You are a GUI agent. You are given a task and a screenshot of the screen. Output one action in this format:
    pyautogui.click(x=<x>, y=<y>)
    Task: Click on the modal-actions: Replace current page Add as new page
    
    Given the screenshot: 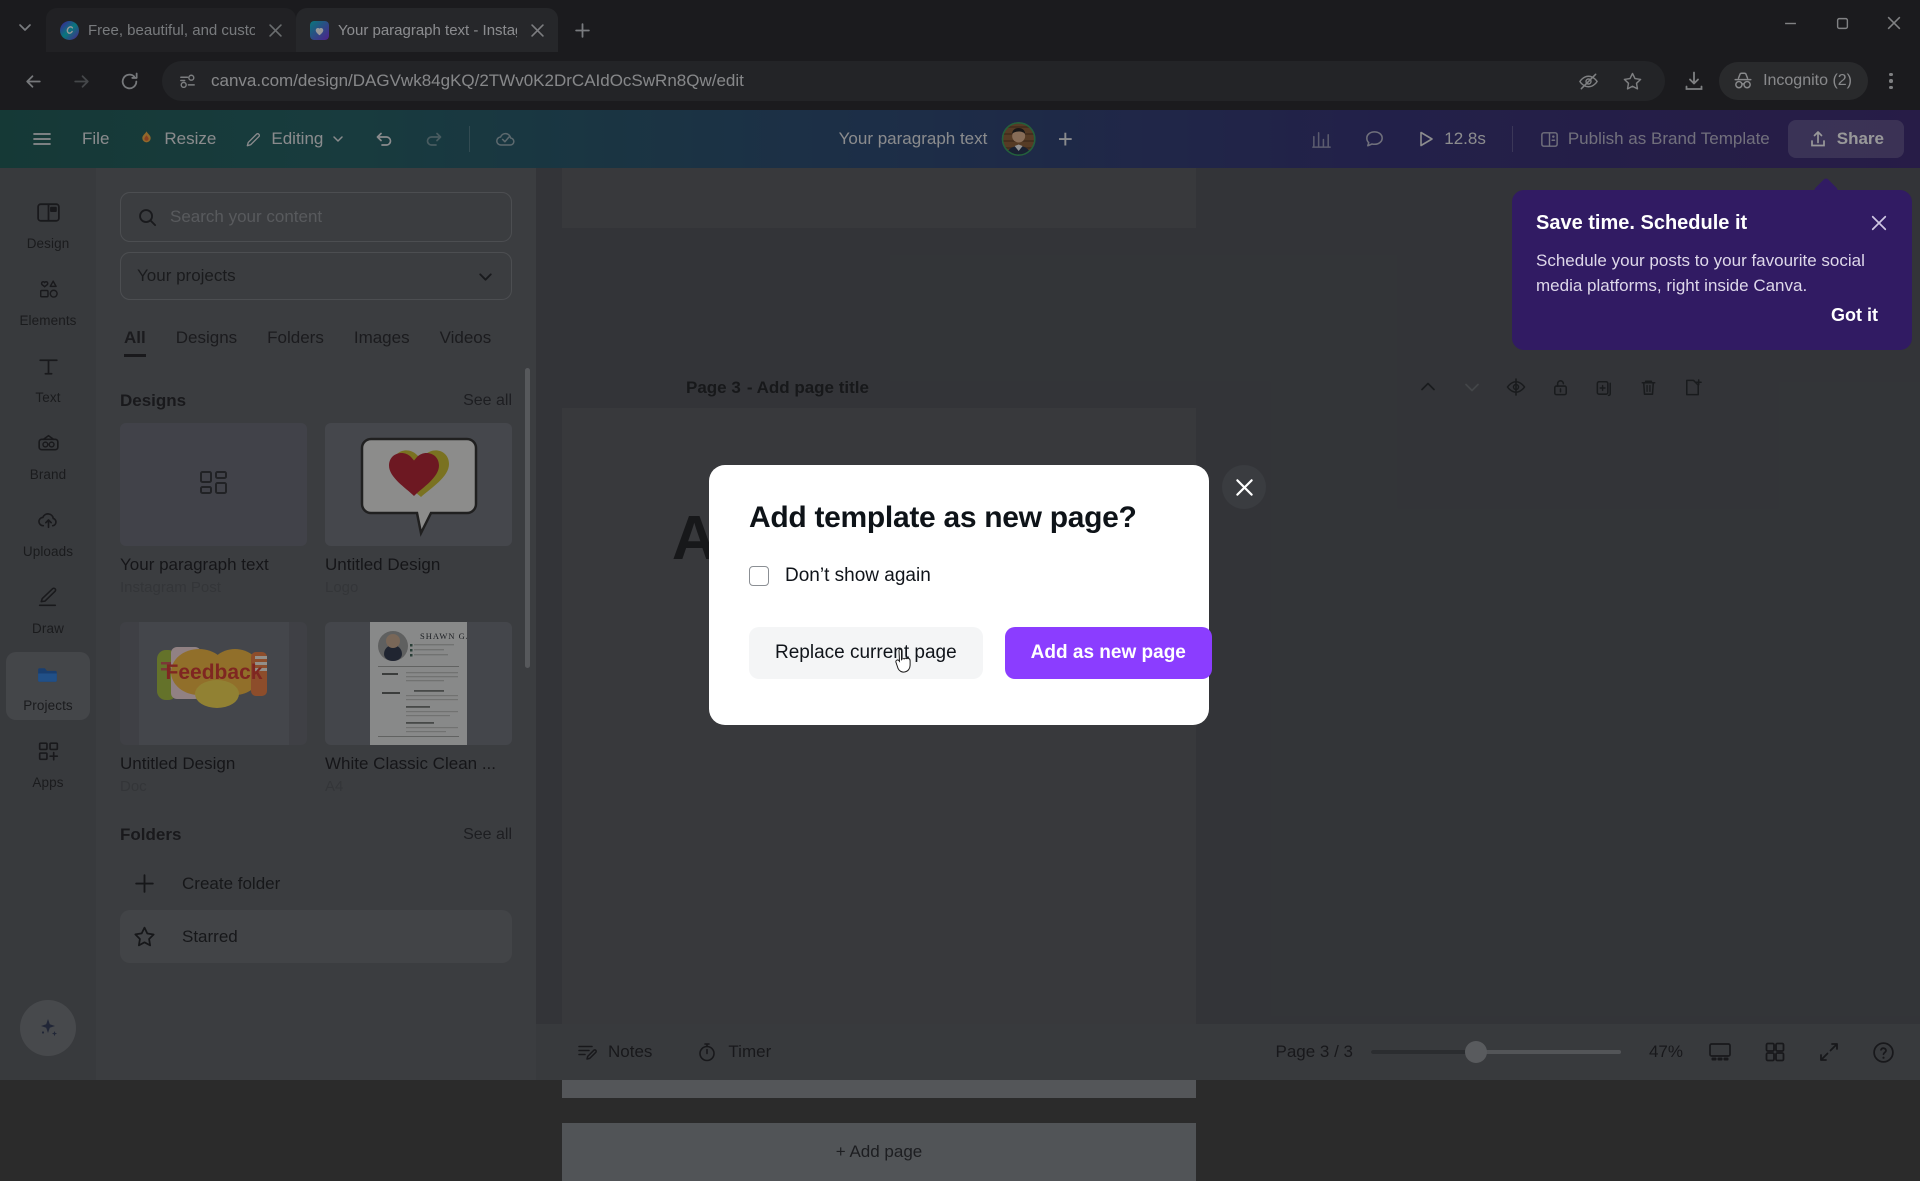 What is the action you would take?
    pyautogui.click(x=980, y=653)
    